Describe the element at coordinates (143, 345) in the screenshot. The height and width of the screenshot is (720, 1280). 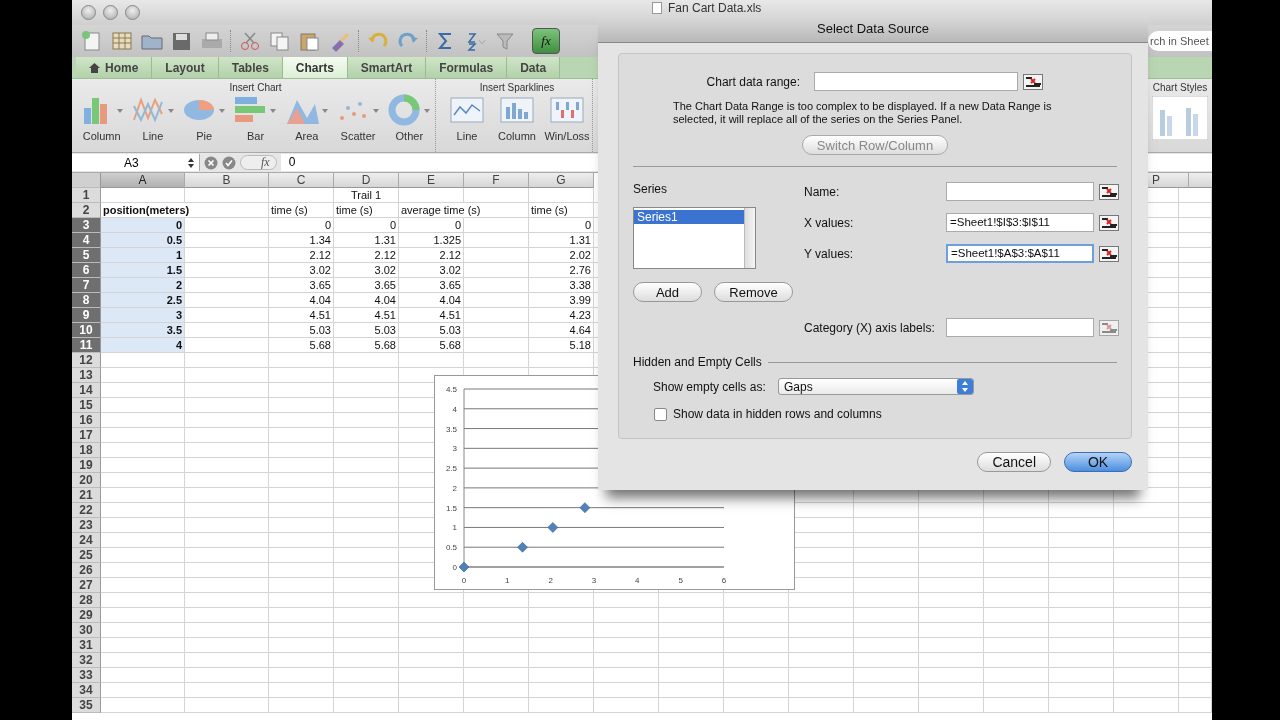
I see `table-cell: 4` at that location.